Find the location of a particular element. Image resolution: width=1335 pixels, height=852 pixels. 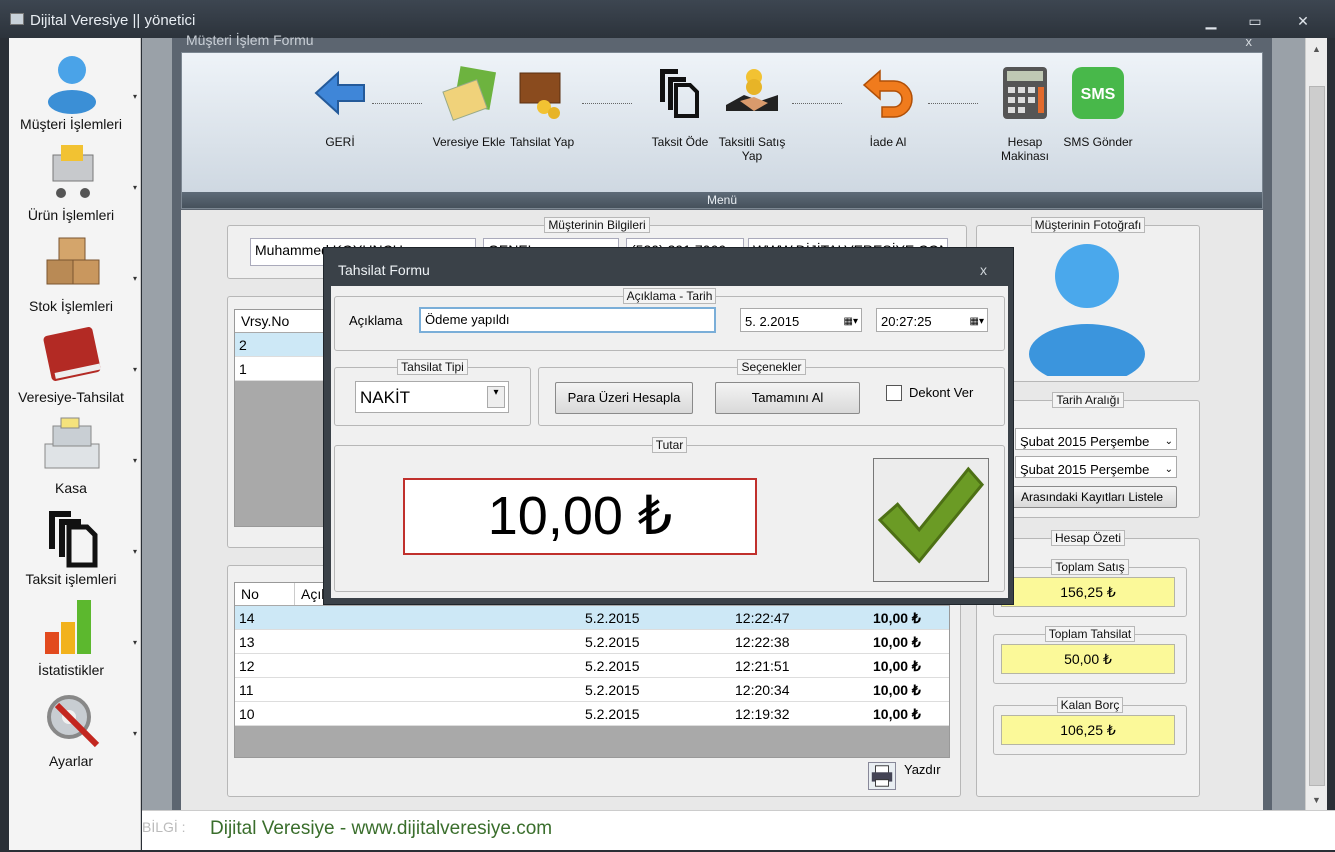

total-collection-value: 50,00 ₺ is located at coordinates (1088, 659).